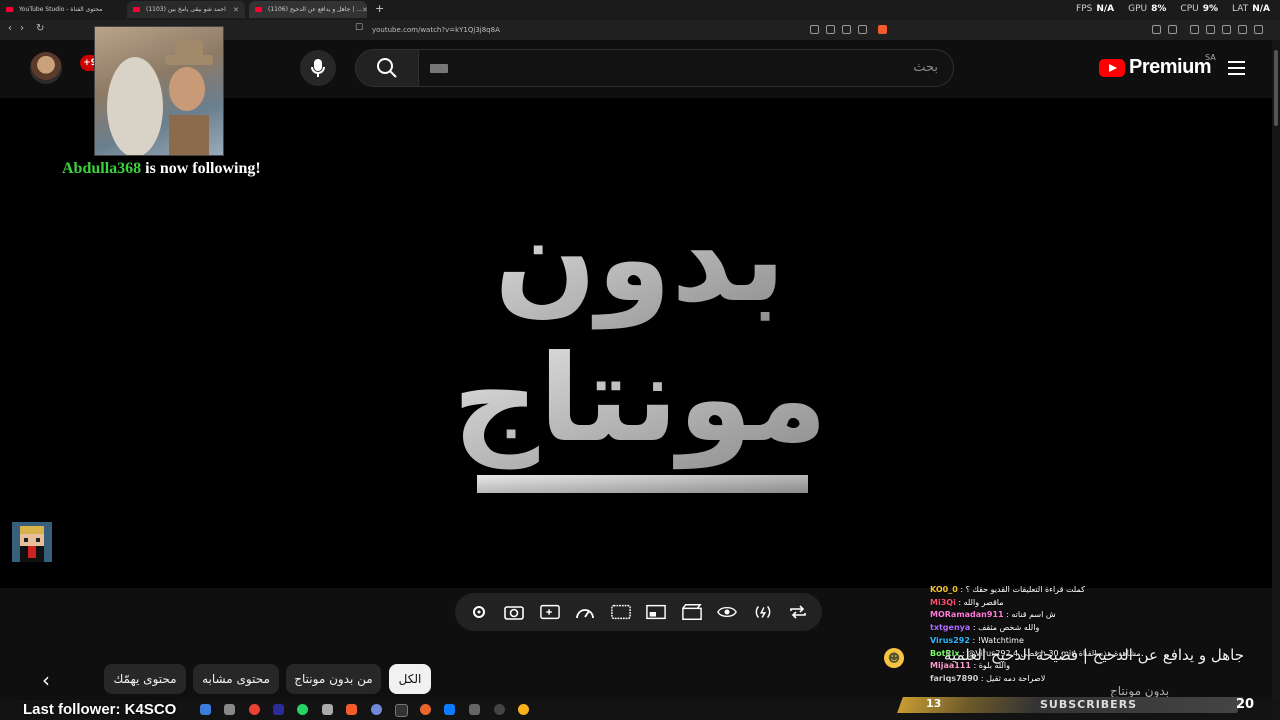 This screenshot has width=1280, height=720. What do you see at coordinates (691, 612) in the screenshot?
I see `clapper-icon` at bounding box center [691, 612].